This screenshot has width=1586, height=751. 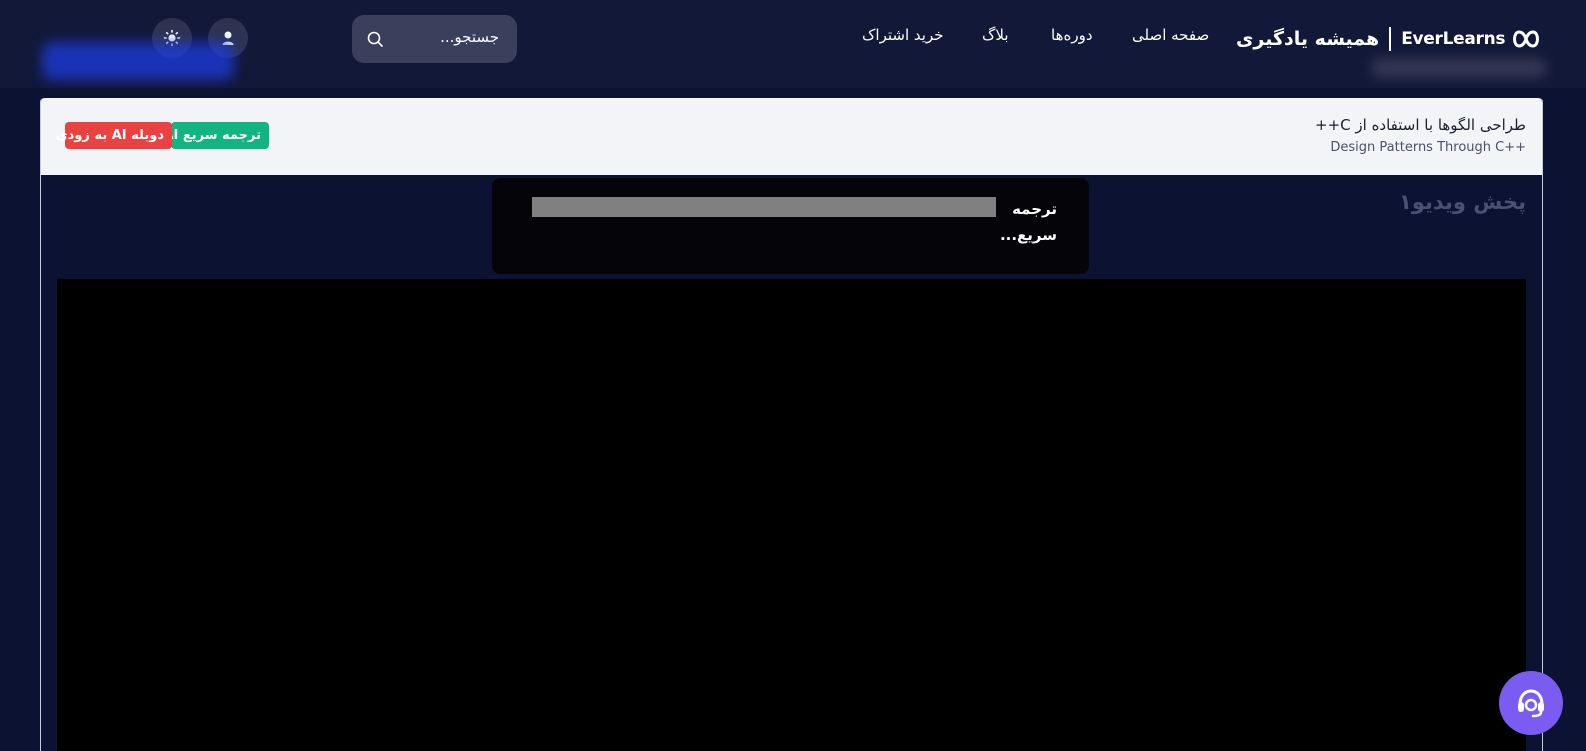 I want to click on nav-courses: دوره‌ها, so click(x=1072, y=38).